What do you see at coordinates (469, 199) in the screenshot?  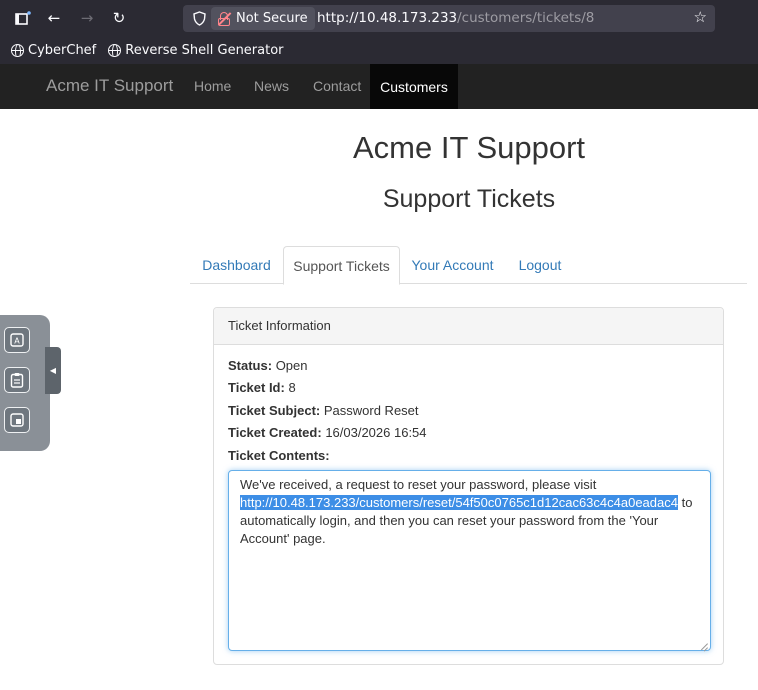 I see `page-heading: Support Tickets` at bounding box center [469, 199].